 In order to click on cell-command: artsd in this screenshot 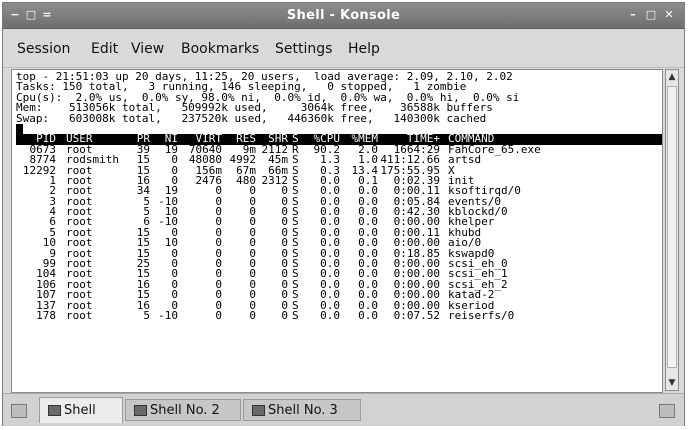, I will do `click(465, 160)`.